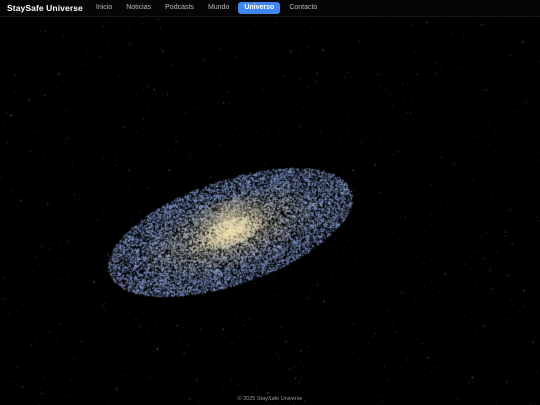 The width and height of the screenshot is (540, 405). Describe the element at coordinates (270, 399) in the screenshot. I see `footer-copyright: © 2025 StaySafe Universe` at that location.